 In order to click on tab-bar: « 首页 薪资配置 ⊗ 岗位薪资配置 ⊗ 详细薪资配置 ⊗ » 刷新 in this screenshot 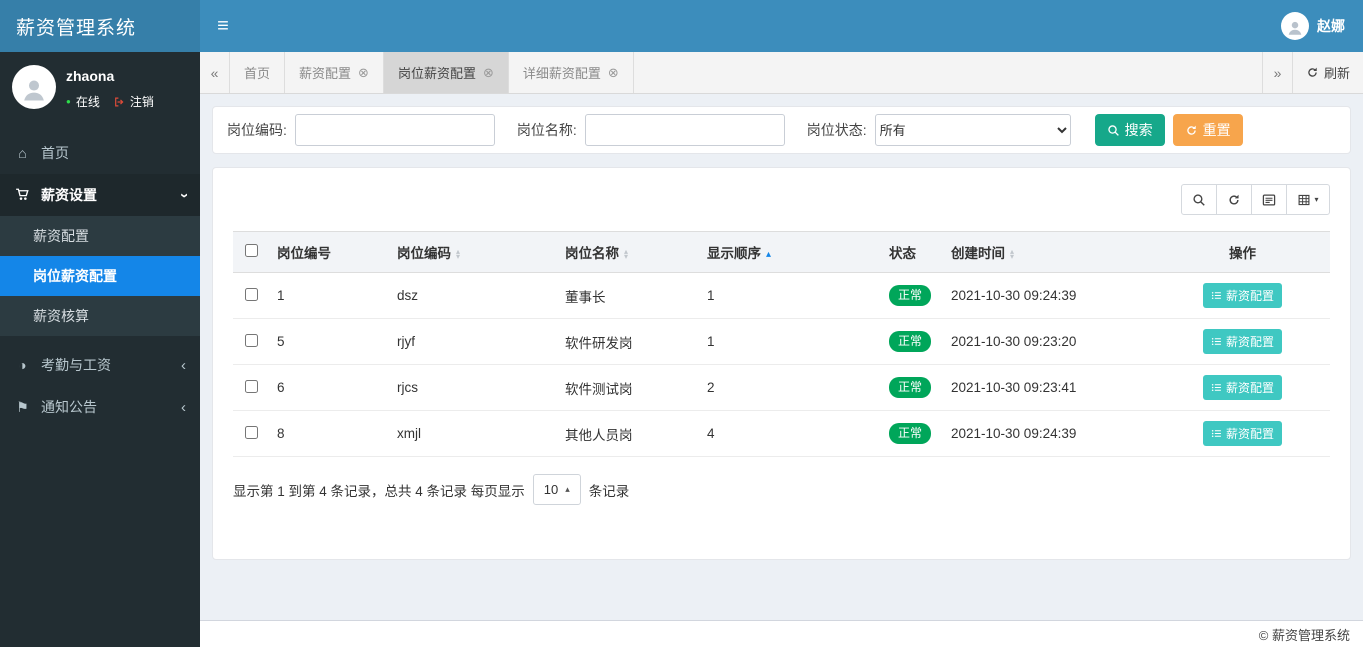, I will do `click(781, 73)`.